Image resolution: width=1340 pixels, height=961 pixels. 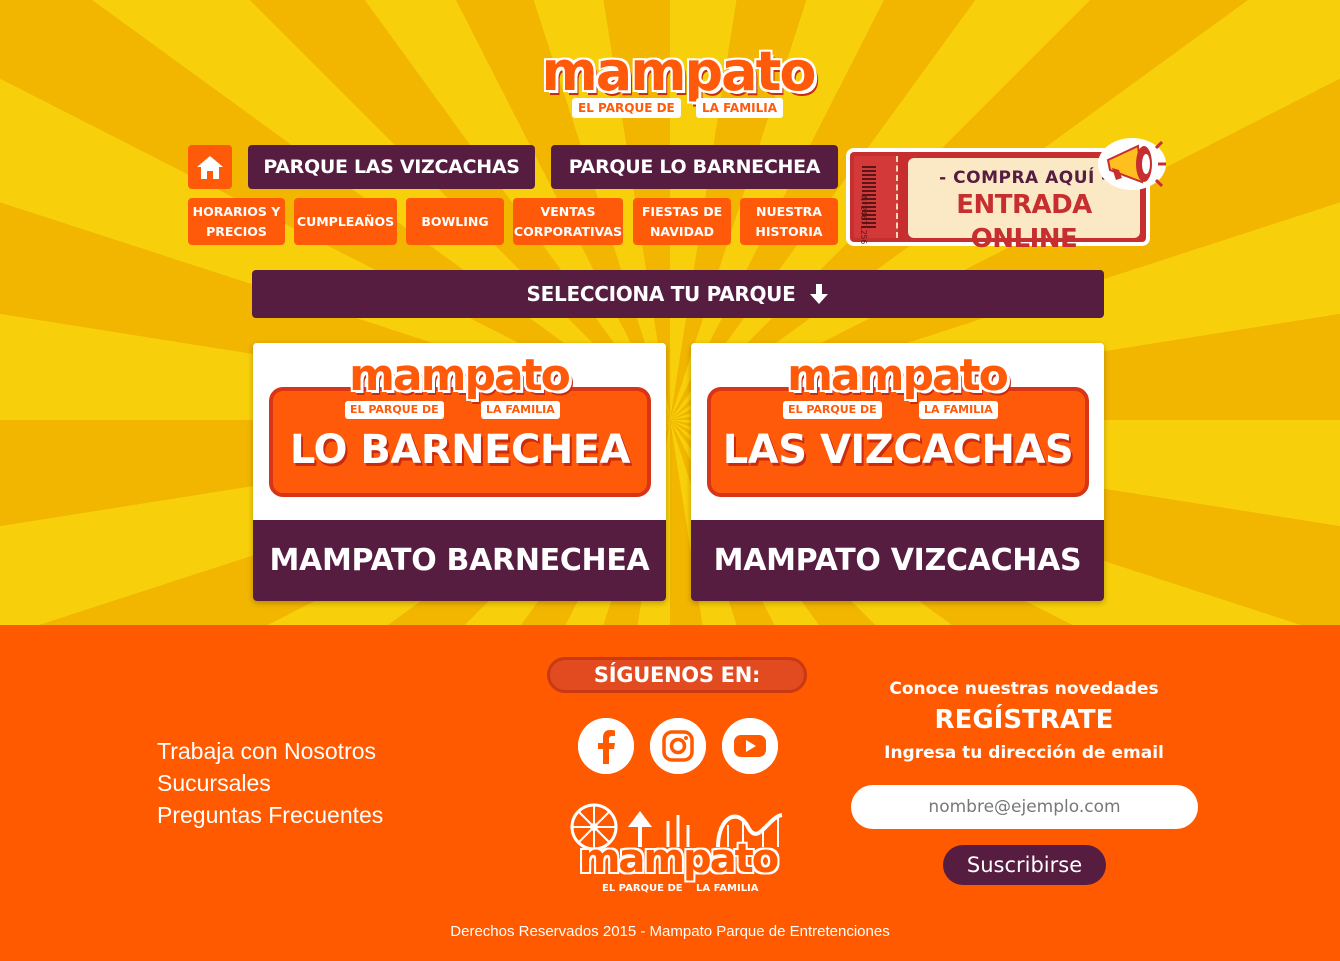 I want to click on newsletter-heading: Conoce nuestras novedades, so click(x=1024, y=689).